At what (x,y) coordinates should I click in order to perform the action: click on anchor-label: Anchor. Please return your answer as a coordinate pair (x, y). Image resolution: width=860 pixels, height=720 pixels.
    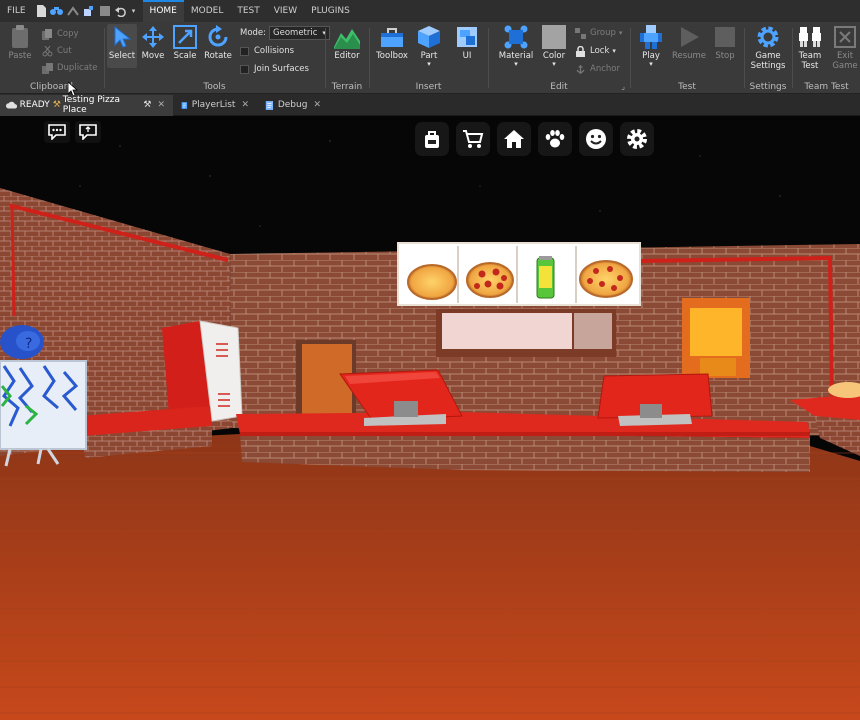
    Looking at the image, I should click on (605, 69).